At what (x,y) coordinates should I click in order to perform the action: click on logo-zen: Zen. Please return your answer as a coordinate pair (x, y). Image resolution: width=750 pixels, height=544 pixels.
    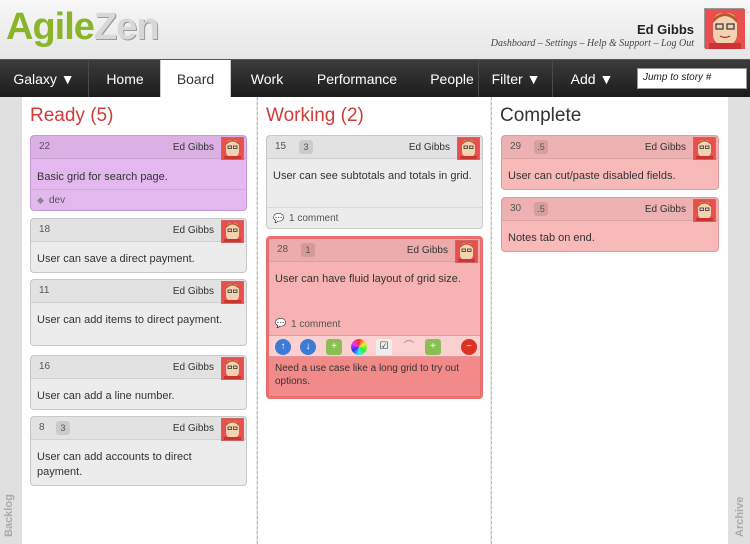
    Looking at the image, I should click on (126, 27).